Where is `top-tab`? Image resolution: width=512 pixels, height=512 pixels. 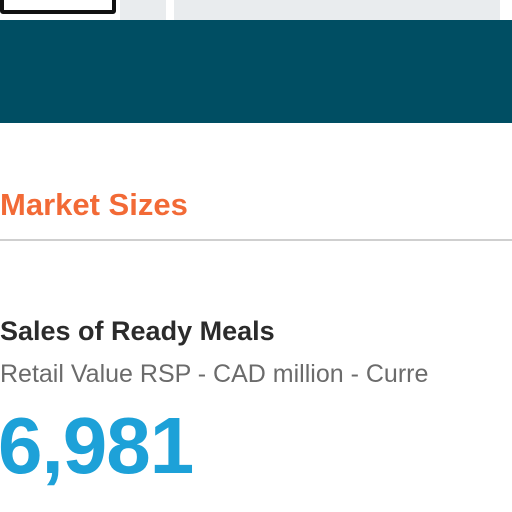
top-tab is located at coordinates (143, 10).